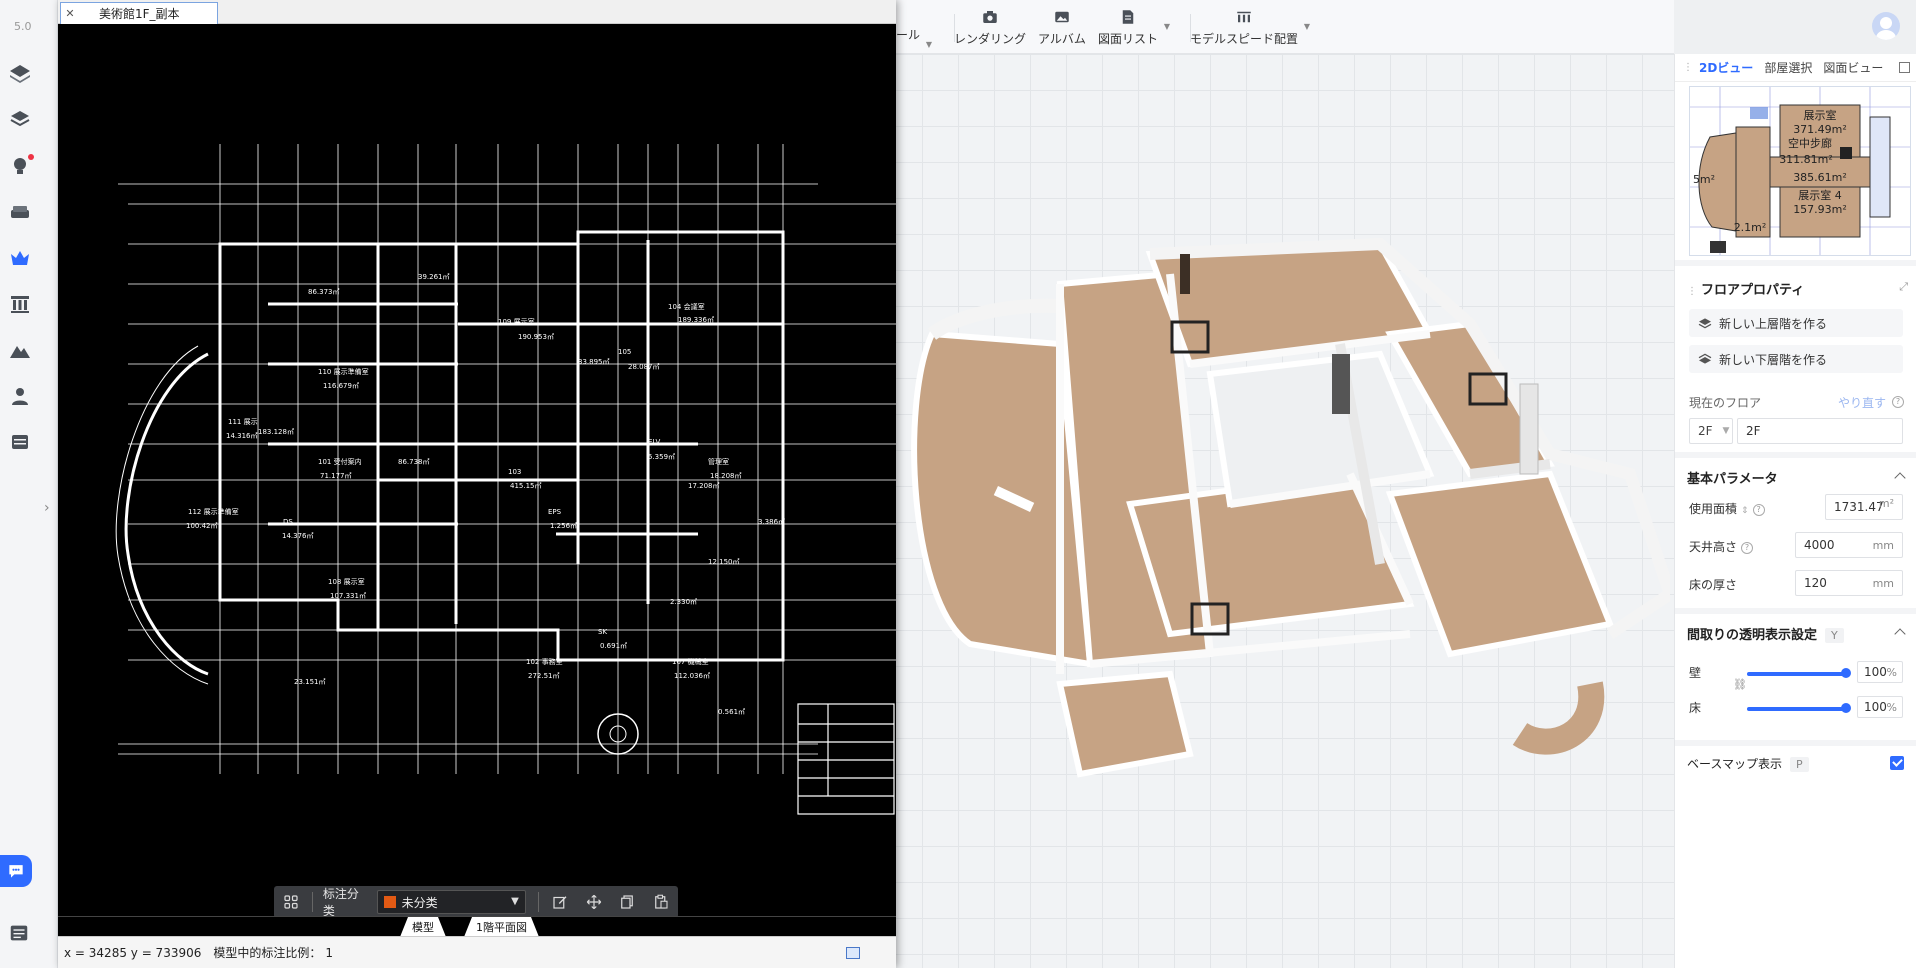 The image size is (1916, 968). What do you see at coordinates (1746, 290) in the screenshot?
I see `floor-properties-title: ⋮ フロアプロパティ` at bounding box center [1746, 290].